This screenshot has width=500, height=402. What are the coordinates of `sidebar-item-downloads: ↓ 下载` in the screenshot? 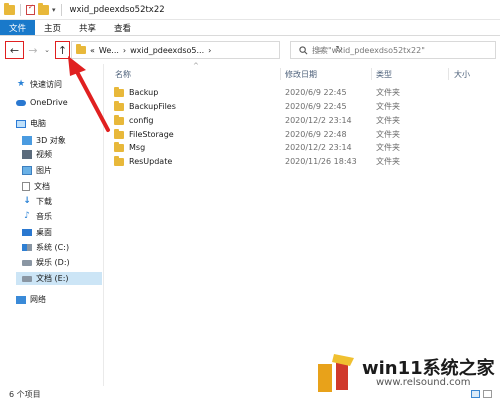 It's located at (62, 201).